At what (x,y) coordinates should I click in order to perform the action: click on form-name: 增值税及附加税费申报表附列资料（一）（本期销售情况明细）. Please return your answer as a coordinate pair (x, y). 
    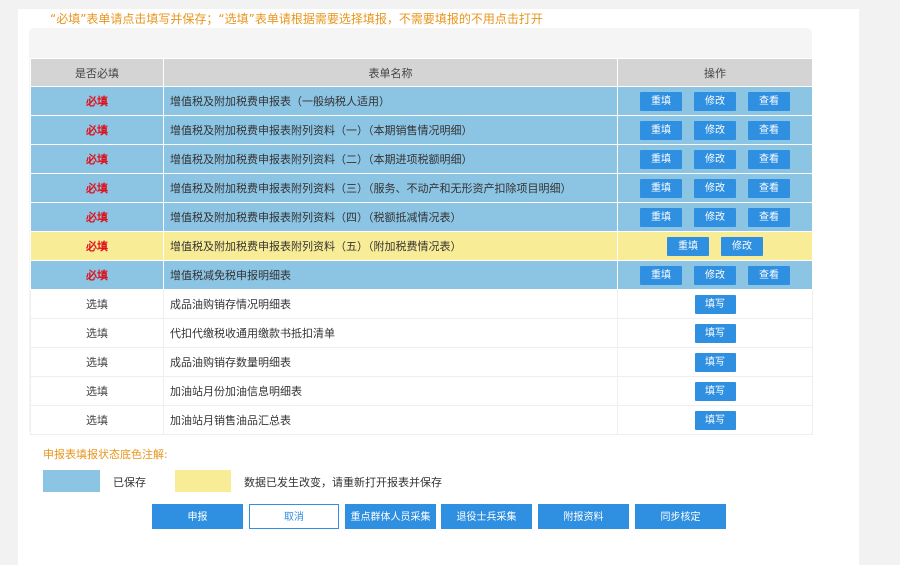
    Looking at the image, I should click on (390, 130).